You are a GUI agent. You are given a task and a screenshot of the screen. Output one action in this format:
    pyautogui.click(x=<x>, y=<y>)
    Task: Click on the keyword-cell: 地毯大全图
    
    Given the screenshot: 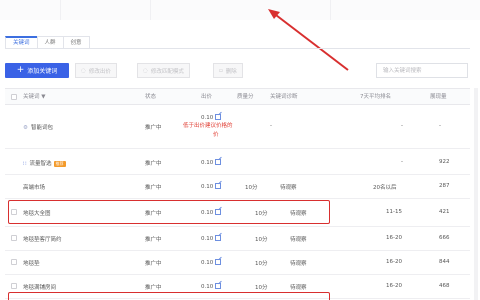 What is the action you would take?
    pyautogui.click(x=37, y=213)
    